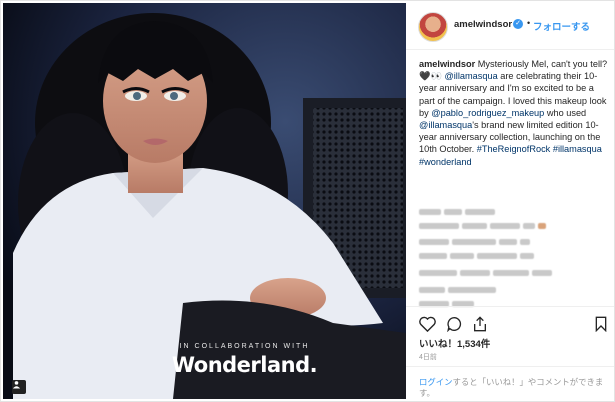  I want to click on share-icon, so click(480, 326).